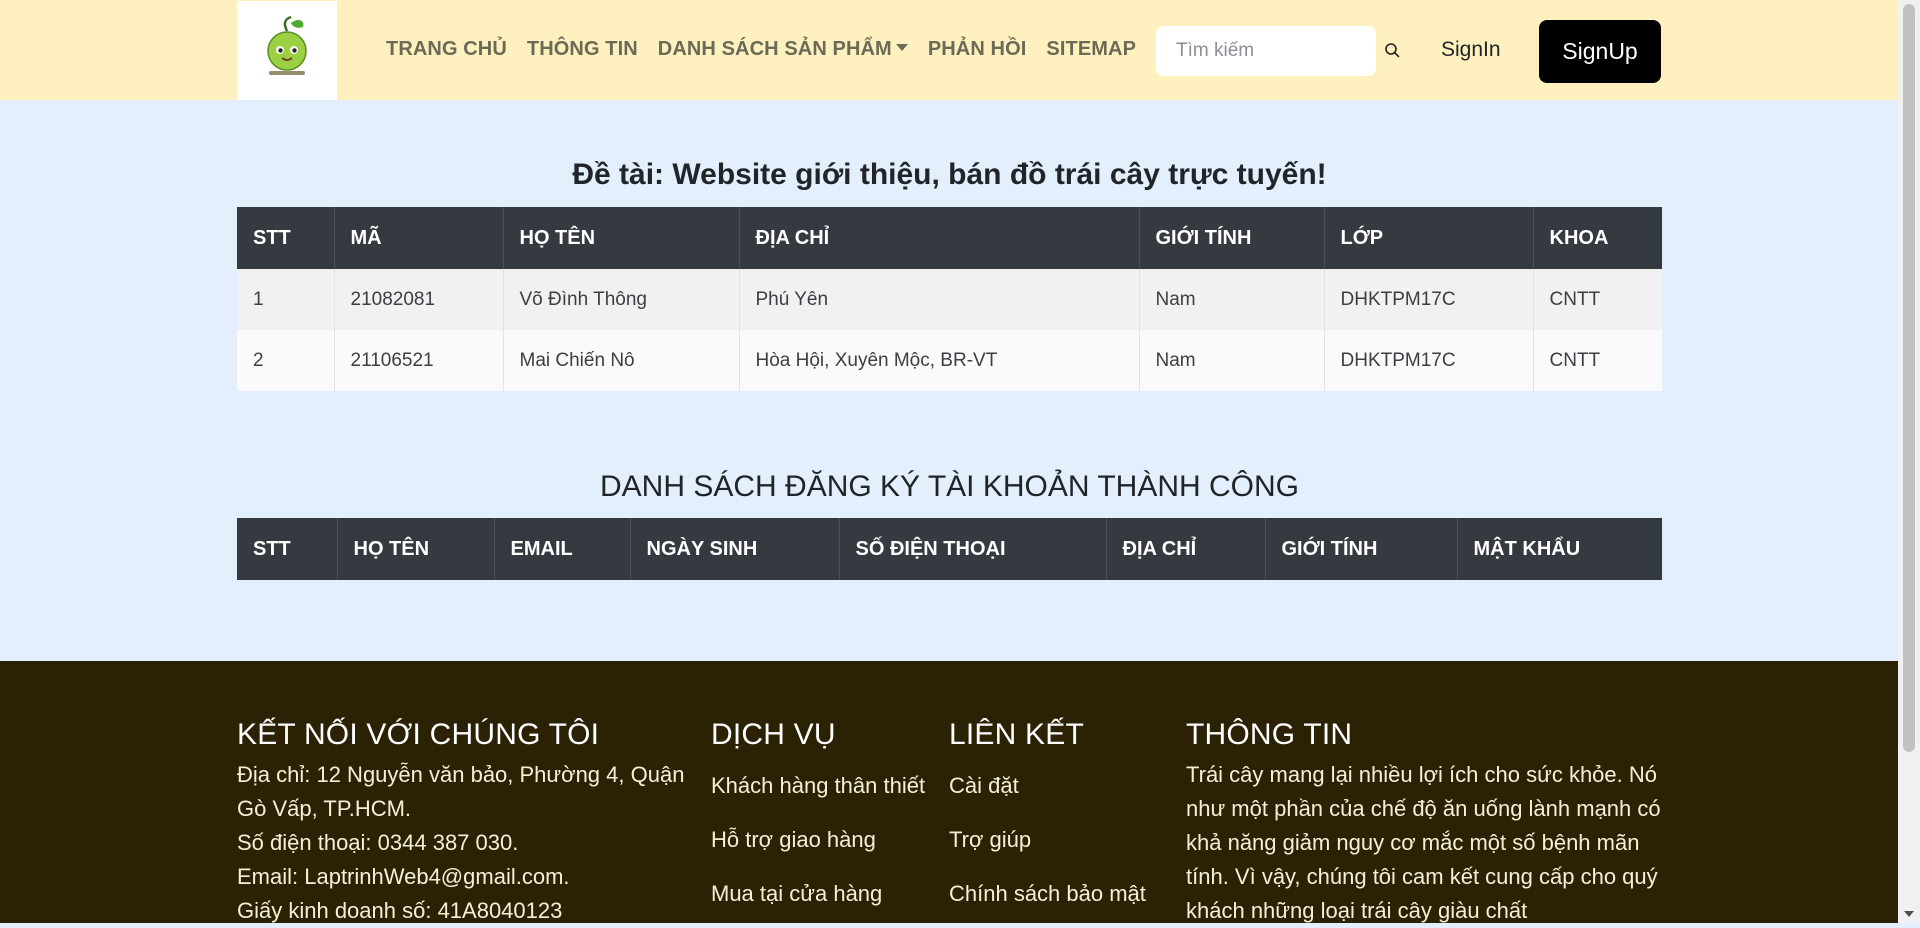 The image size is (1920, 928). Describe the element at coordinates (582, 49) in the screenshot. I see `nav-info: THÔNG TIN` at that location.